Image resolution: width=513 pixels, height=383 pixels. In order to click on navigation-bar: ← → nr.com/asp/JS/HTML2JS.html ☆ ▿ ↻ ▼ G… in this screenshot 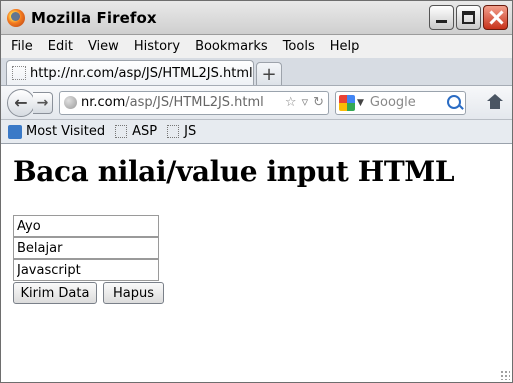, I will do `click(256, 103)`.